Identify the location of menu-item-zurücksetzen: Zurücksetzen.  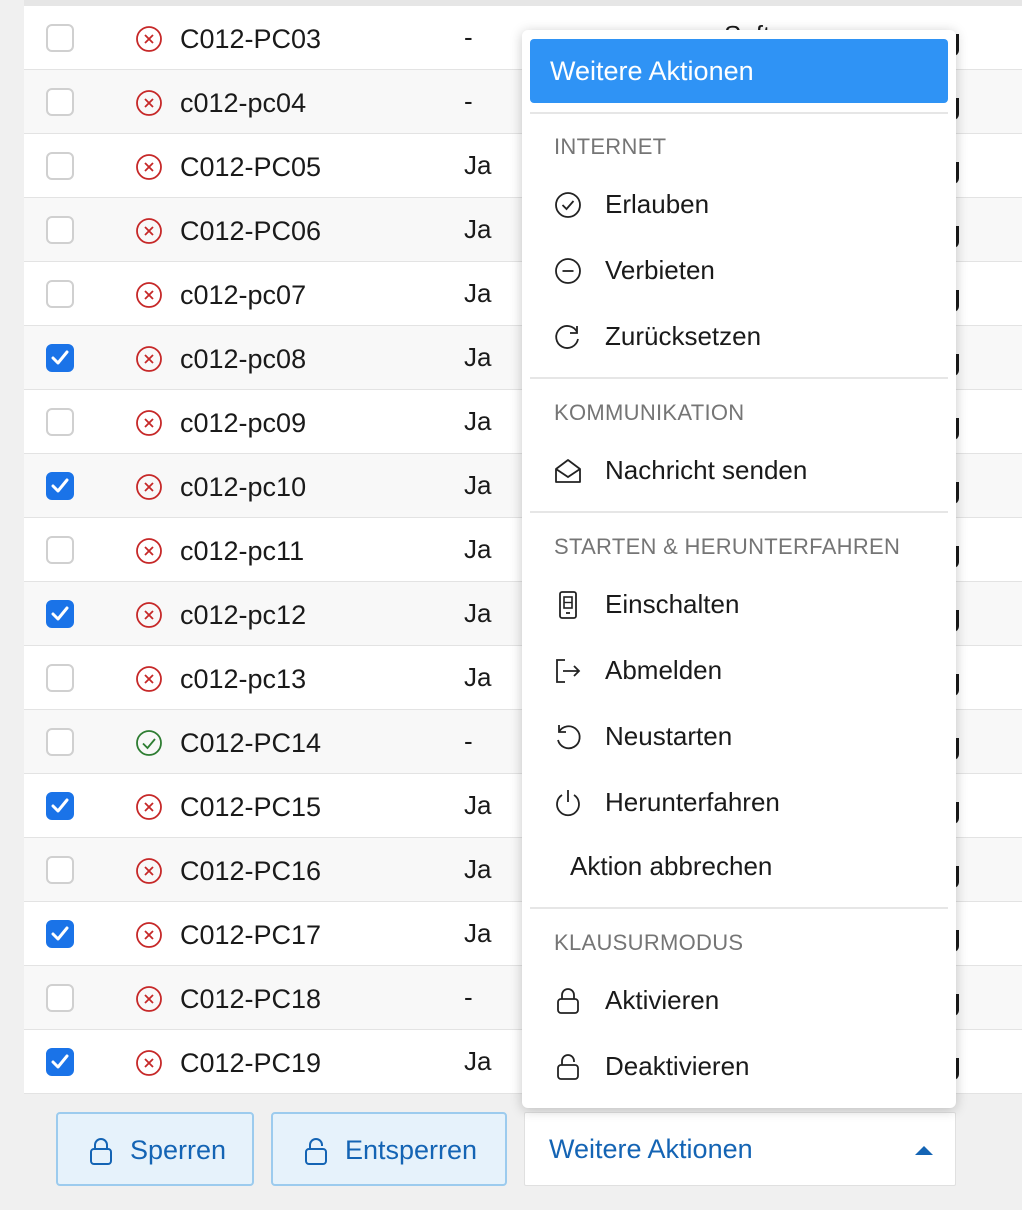
(739, 337).